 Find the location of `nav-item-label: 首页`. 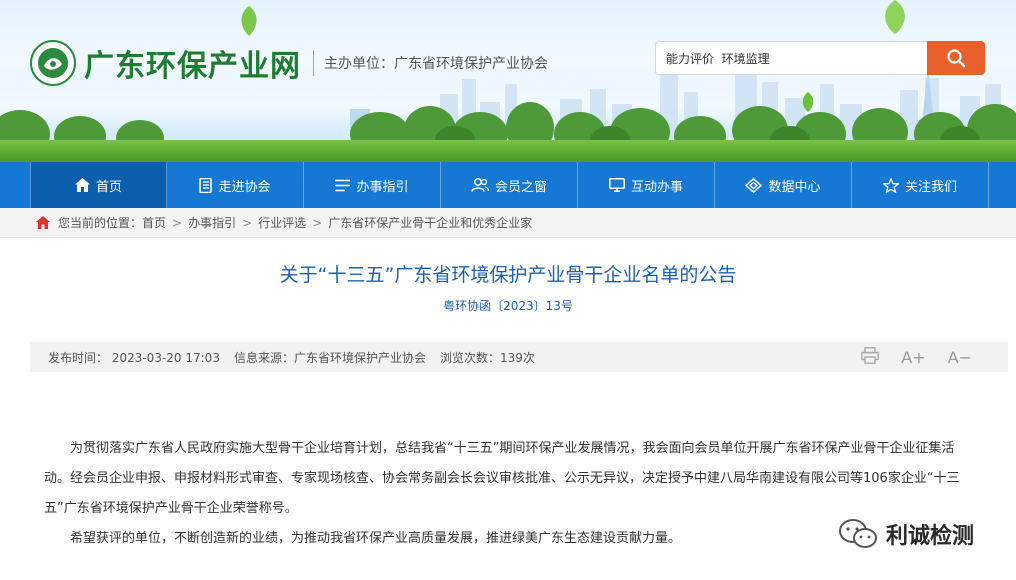

nav-item-label: 首页 is located at coordinates (108, 187).